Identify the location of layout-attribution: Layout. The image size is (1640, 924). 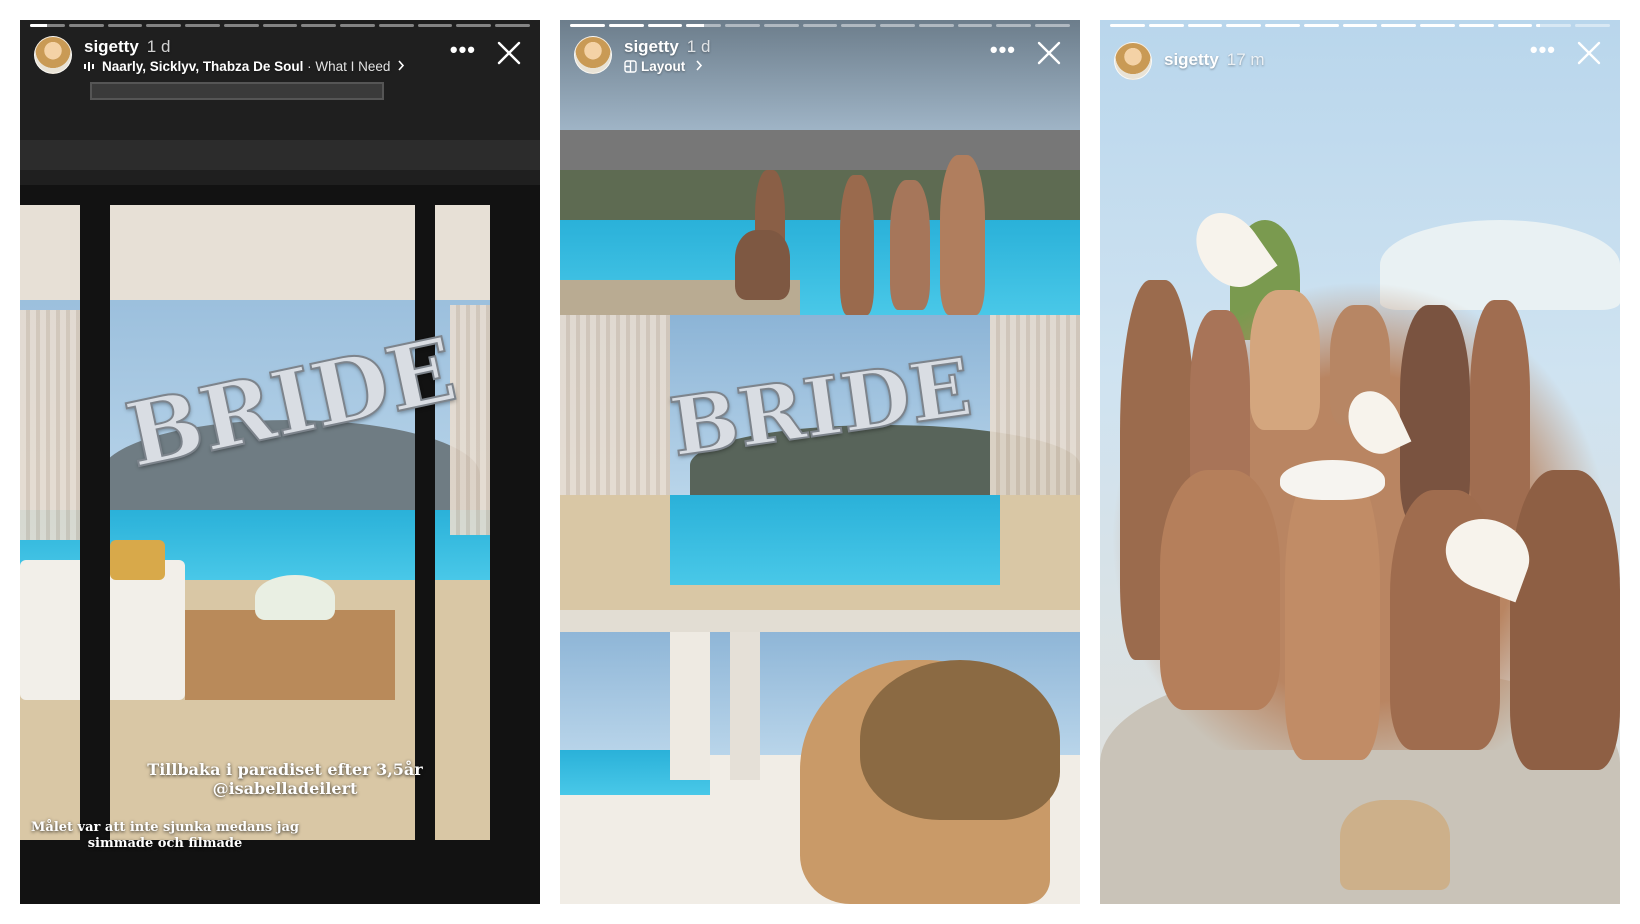
(663, 66).